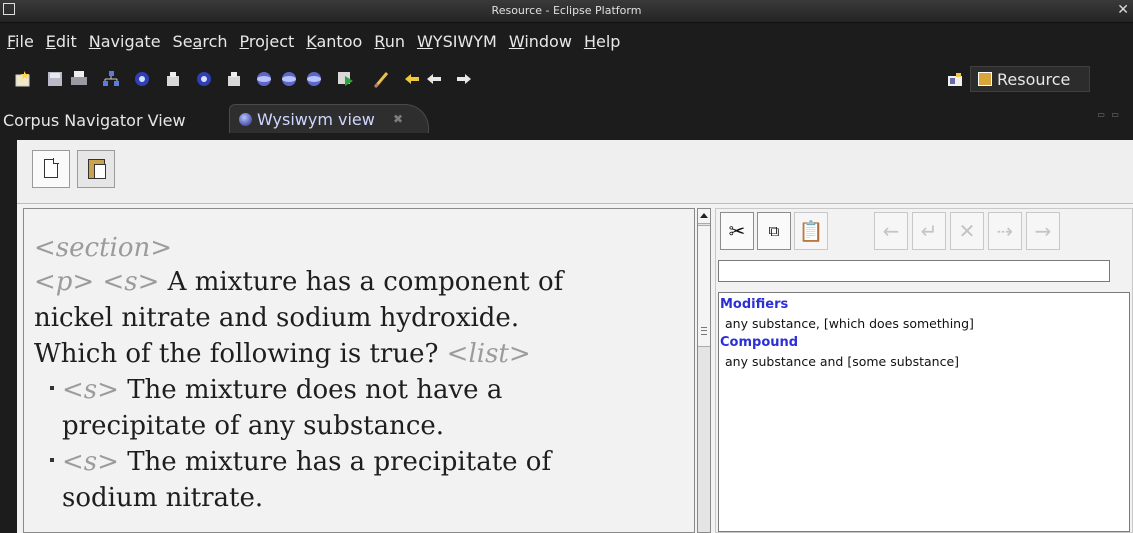  Describe the element at coordinates (277, 318) in the screenshot. I see `editor-line: nickel nitrate and sodium hydroxide.` at that location.